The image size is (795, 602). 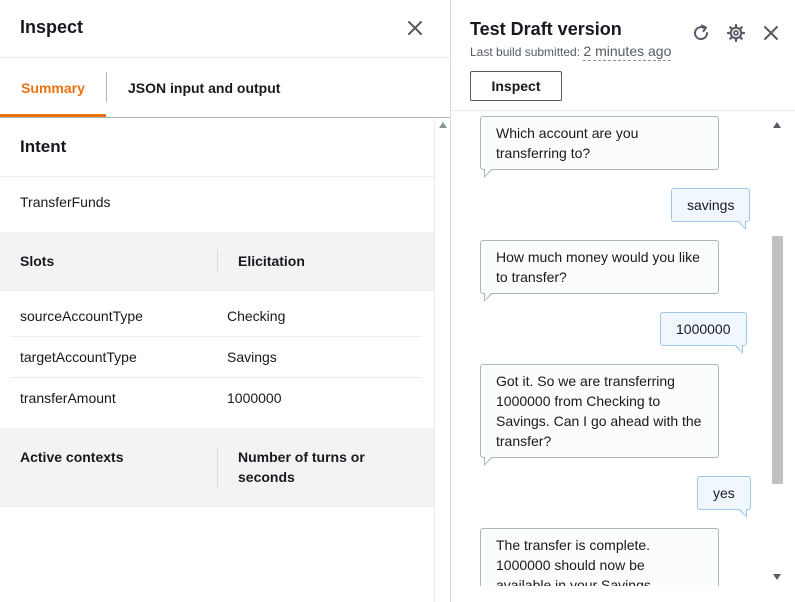 I want to click on slot-name: targetAccountType, so click(x=78, y=357).